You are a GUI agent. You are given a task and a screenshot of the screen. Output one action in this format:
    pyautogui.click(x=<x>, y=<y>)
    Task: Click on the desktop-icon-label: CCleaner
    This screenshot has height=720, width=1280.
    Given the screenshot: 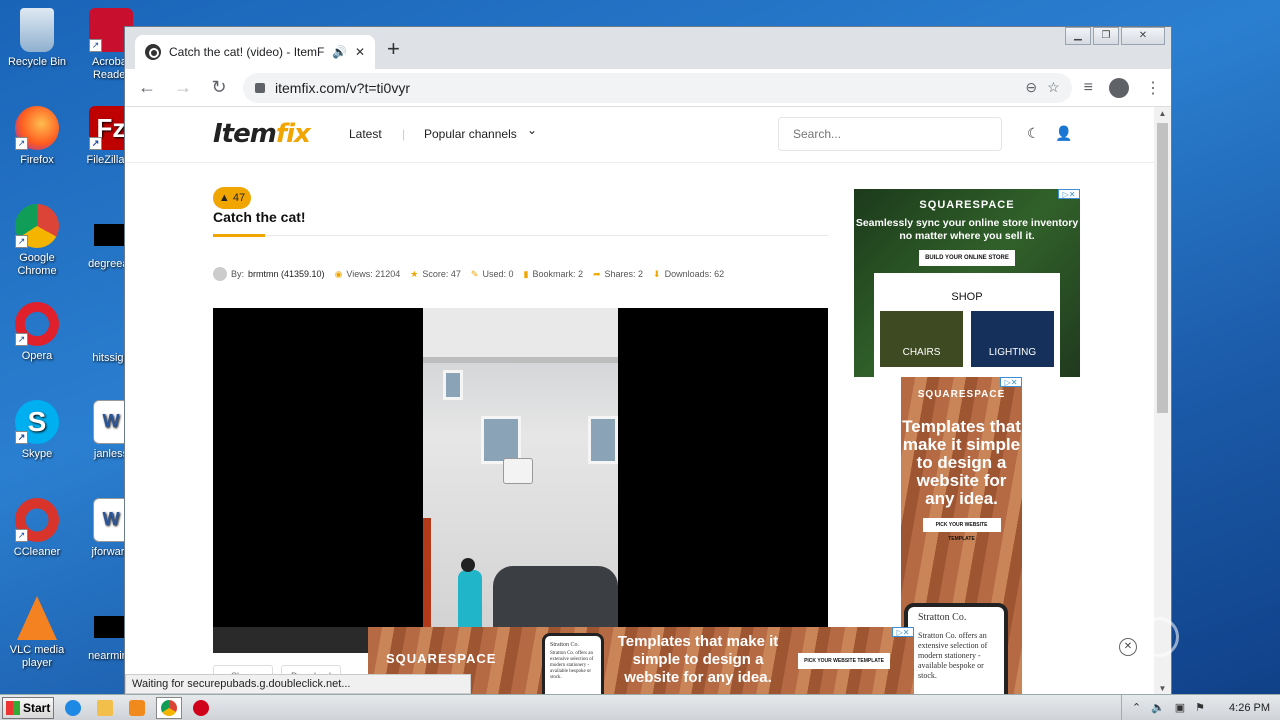 What is the action you would take?
    pyautogui.click(x=37, y=552)
    